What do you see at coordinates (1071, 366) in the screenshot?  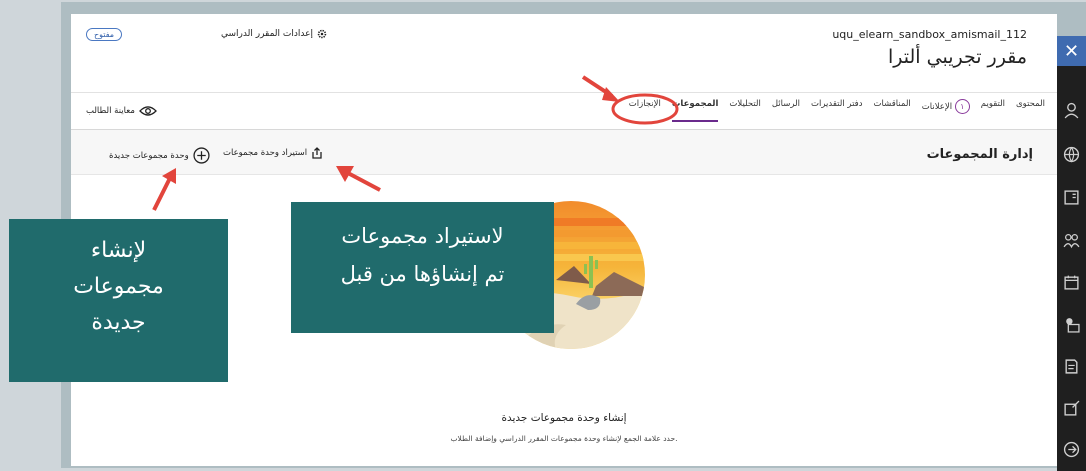 I see `grades-icon` at bounding box center [1071, 366].